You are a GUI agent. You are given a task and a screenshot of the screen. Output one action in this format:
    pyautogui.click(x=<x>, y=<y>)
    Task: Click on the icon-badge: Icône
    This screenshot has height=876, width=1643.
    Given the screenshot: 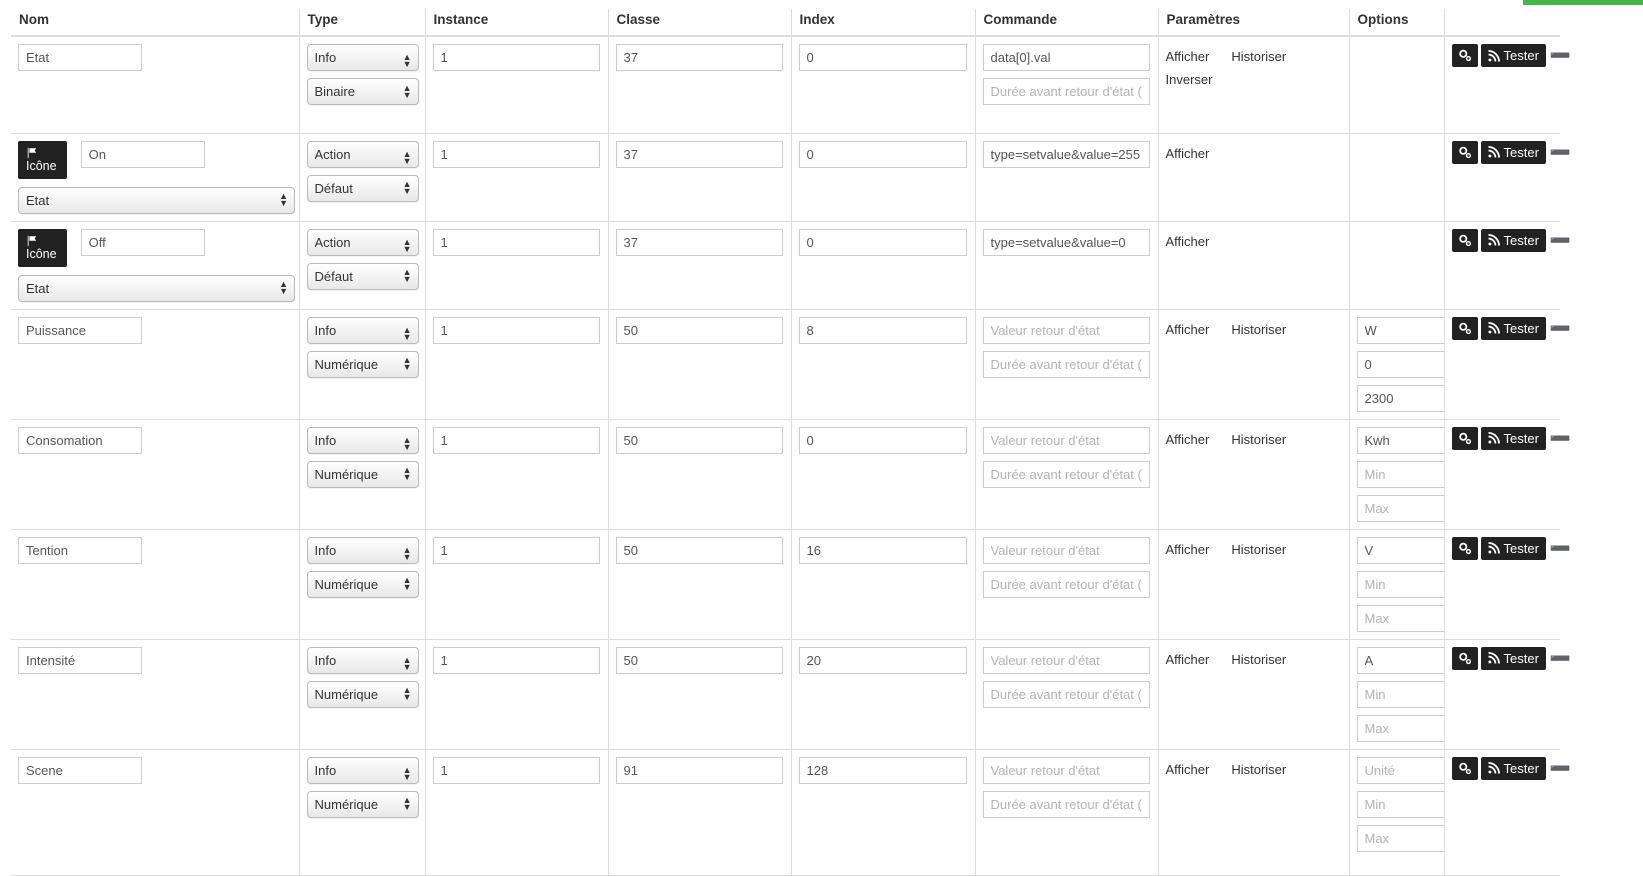 What is the action you would take?
    pyautogui.click(x=42, y=247)
    